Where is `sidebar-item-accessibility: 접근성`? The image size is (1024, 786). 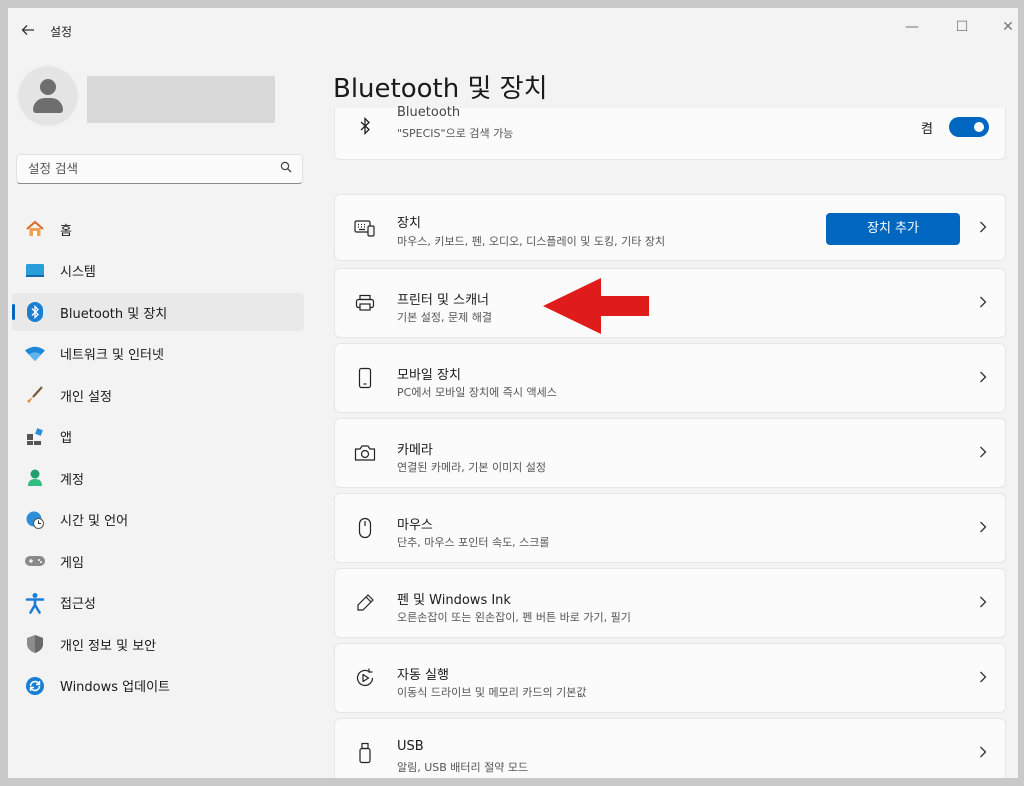 sidebar-item-accessibility: 접근성 is located at coordinates (158, 603).